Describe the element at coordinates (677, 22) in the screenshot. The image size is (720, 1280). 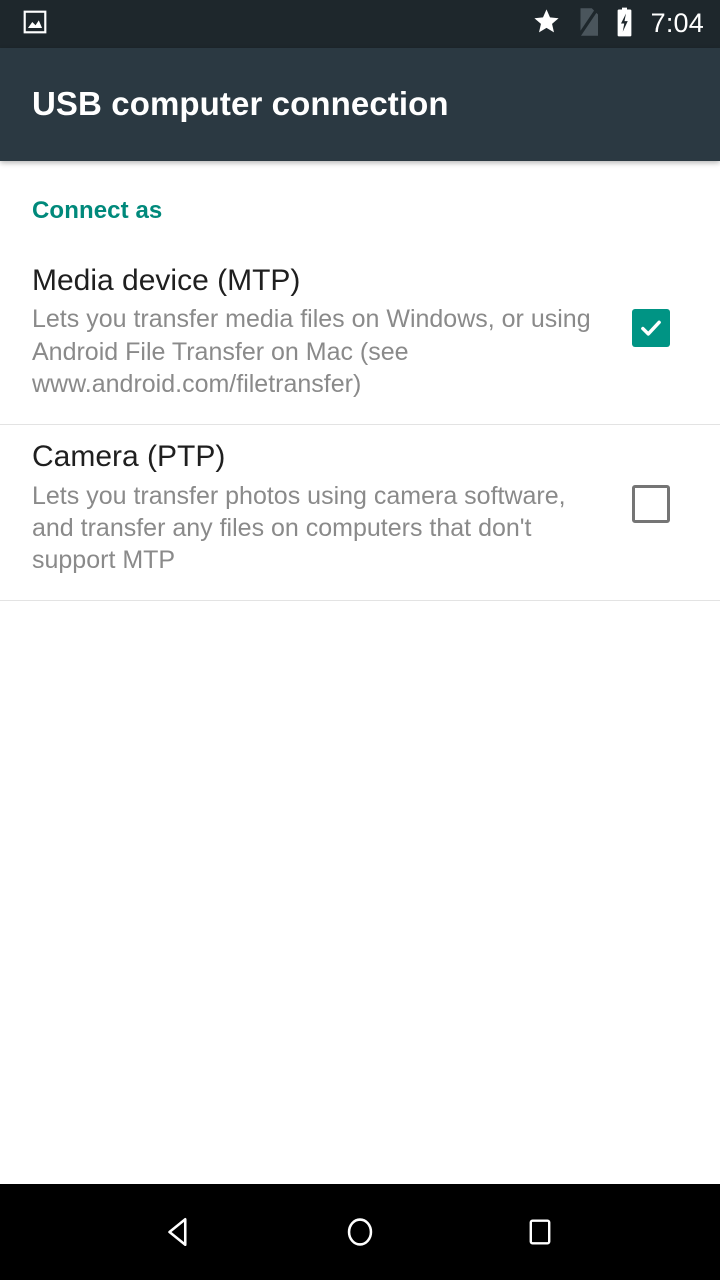
I see `status-bar-clock: 7:04` at that location.